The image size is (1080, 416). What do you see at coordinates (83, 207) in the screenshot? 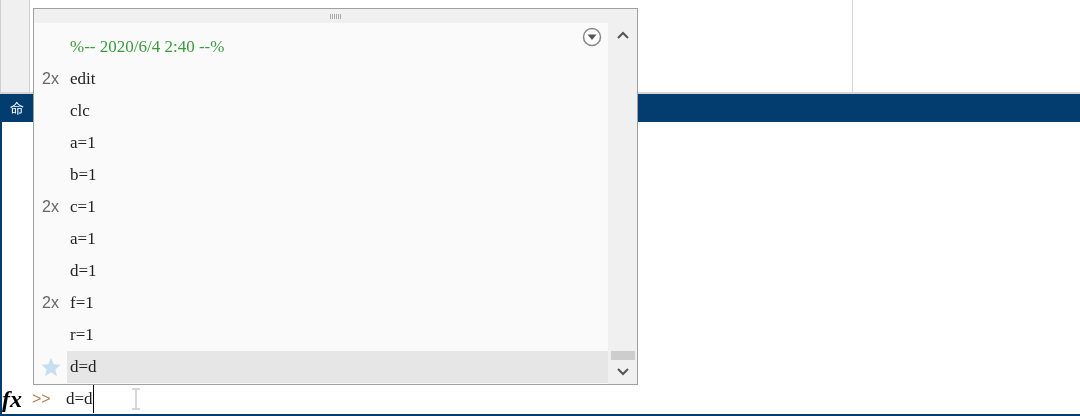
I see `command-text: c=1` at bounding box center [83, 207].